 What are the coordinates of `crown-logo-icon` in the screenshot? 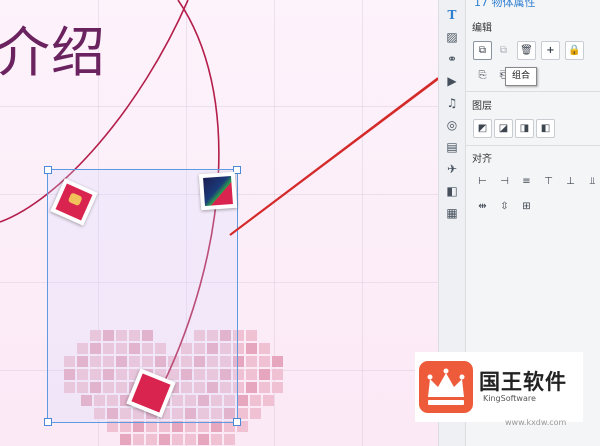 It's located at (446, 387).